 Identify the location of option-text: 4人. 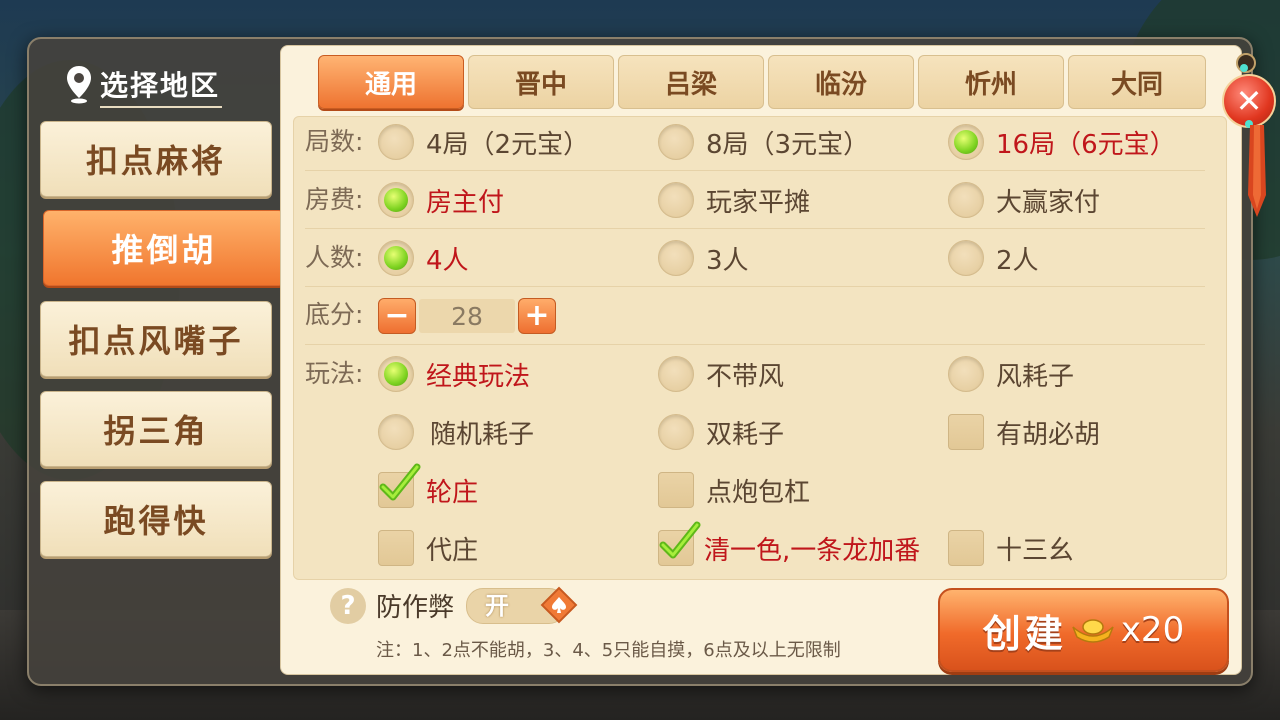
(447, 260).